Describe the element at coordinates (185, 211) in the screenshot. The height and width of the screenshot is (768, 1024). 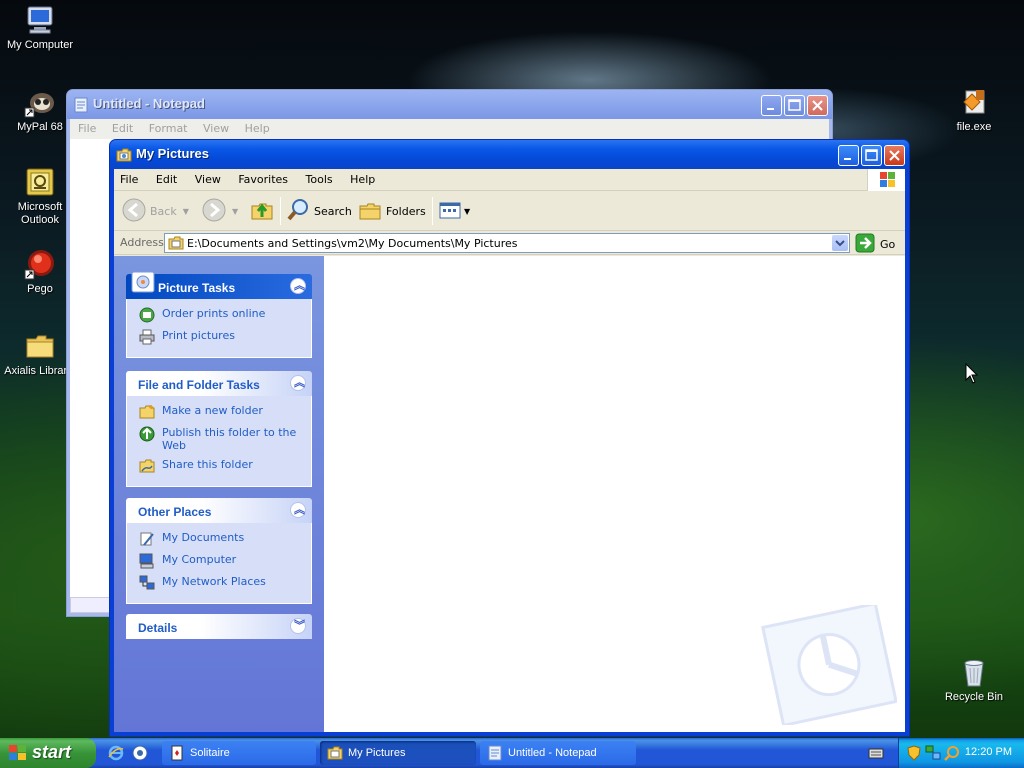
I see `back-dropdown-icon: ▼` at that location.